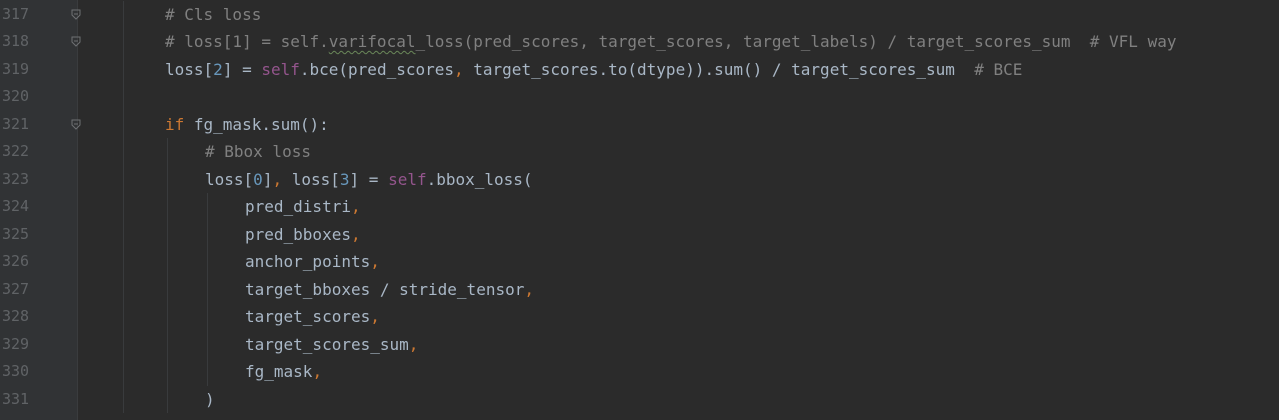 This screenshot has height=420, width=1279. I want to click on line-number: 317, so click(16, 13).